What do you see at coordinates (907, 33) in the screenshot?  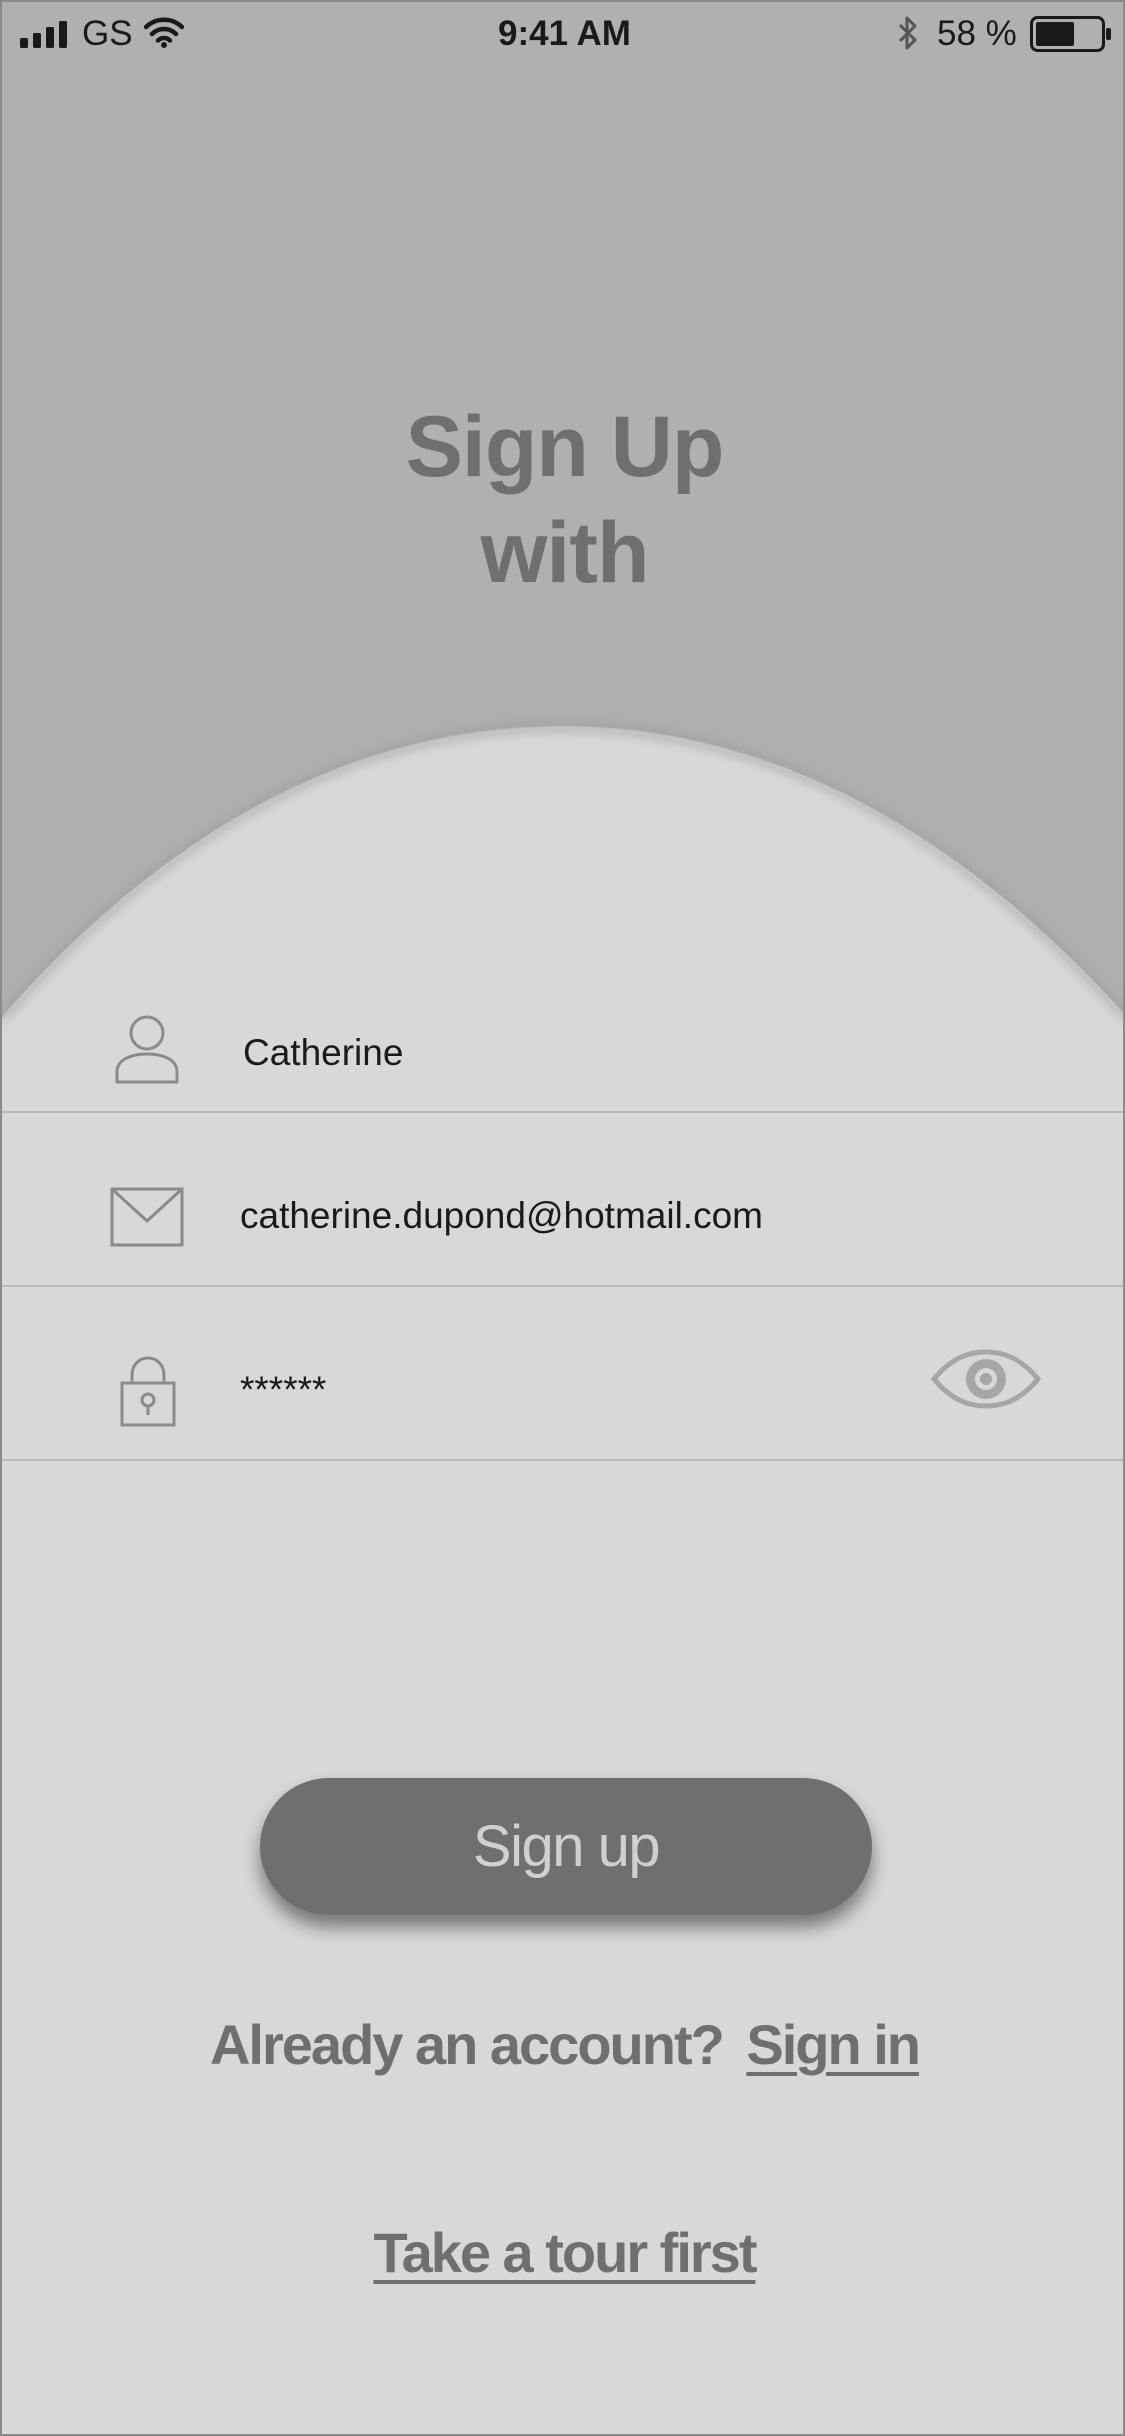 I see `bluetooth-icon` at bounding box center [907, 33].